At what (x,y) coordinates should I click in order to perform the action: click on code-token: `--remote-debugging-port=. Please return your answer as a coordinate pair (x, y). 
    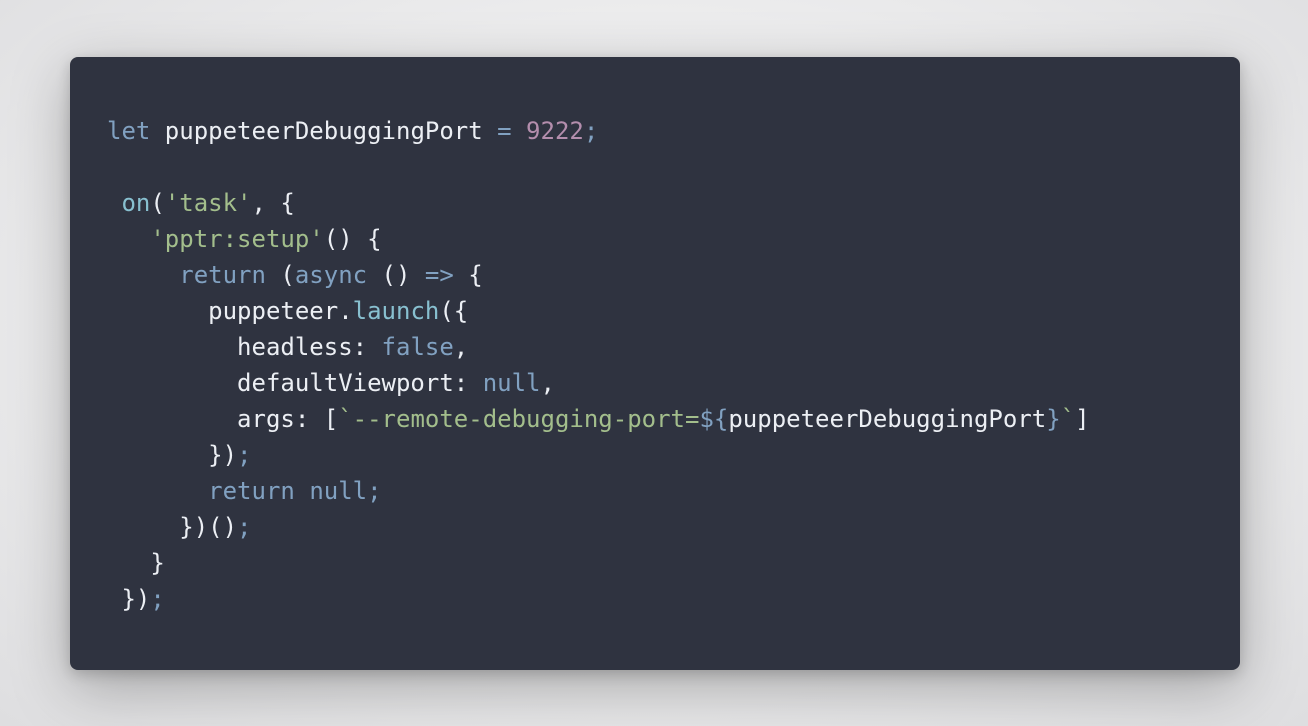
    Looking at the image, I should click on (519, 419).